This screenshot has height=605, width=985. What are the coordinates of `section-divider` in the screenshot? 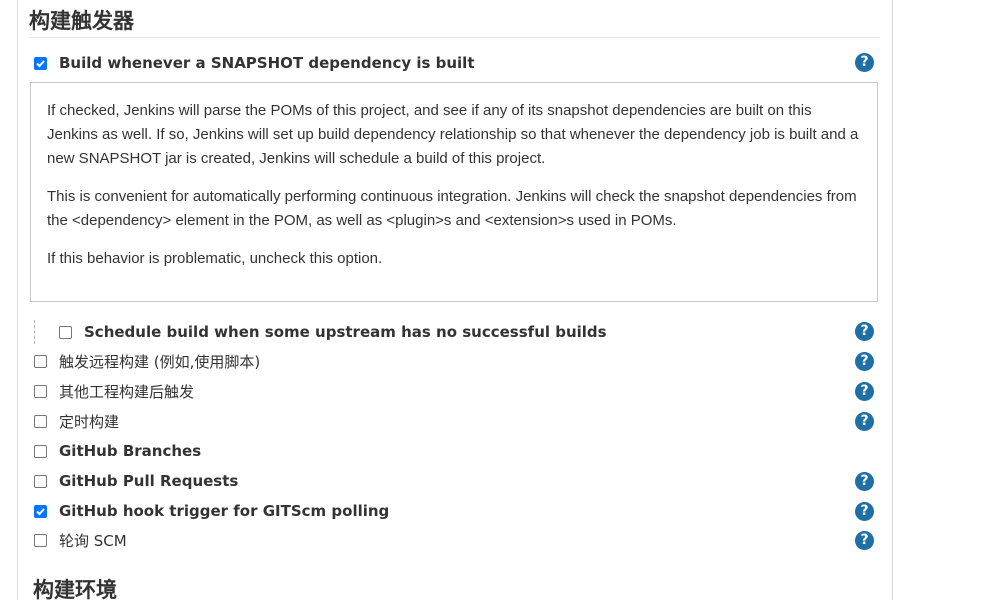 It's located at (454, 37).